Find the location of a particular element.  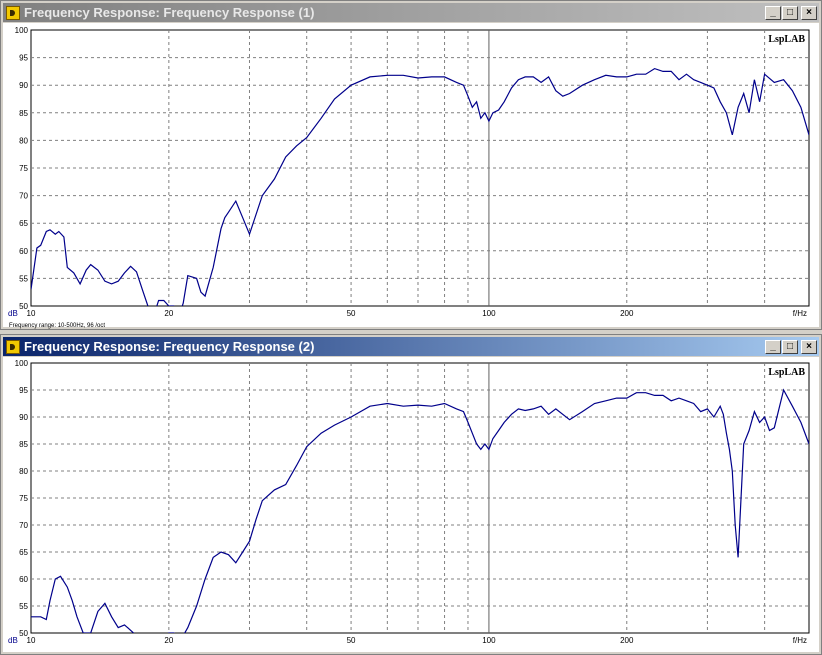

status-text: Frequency range: 10-500Hz, 96 /oct is located at coordinates (57, 326).